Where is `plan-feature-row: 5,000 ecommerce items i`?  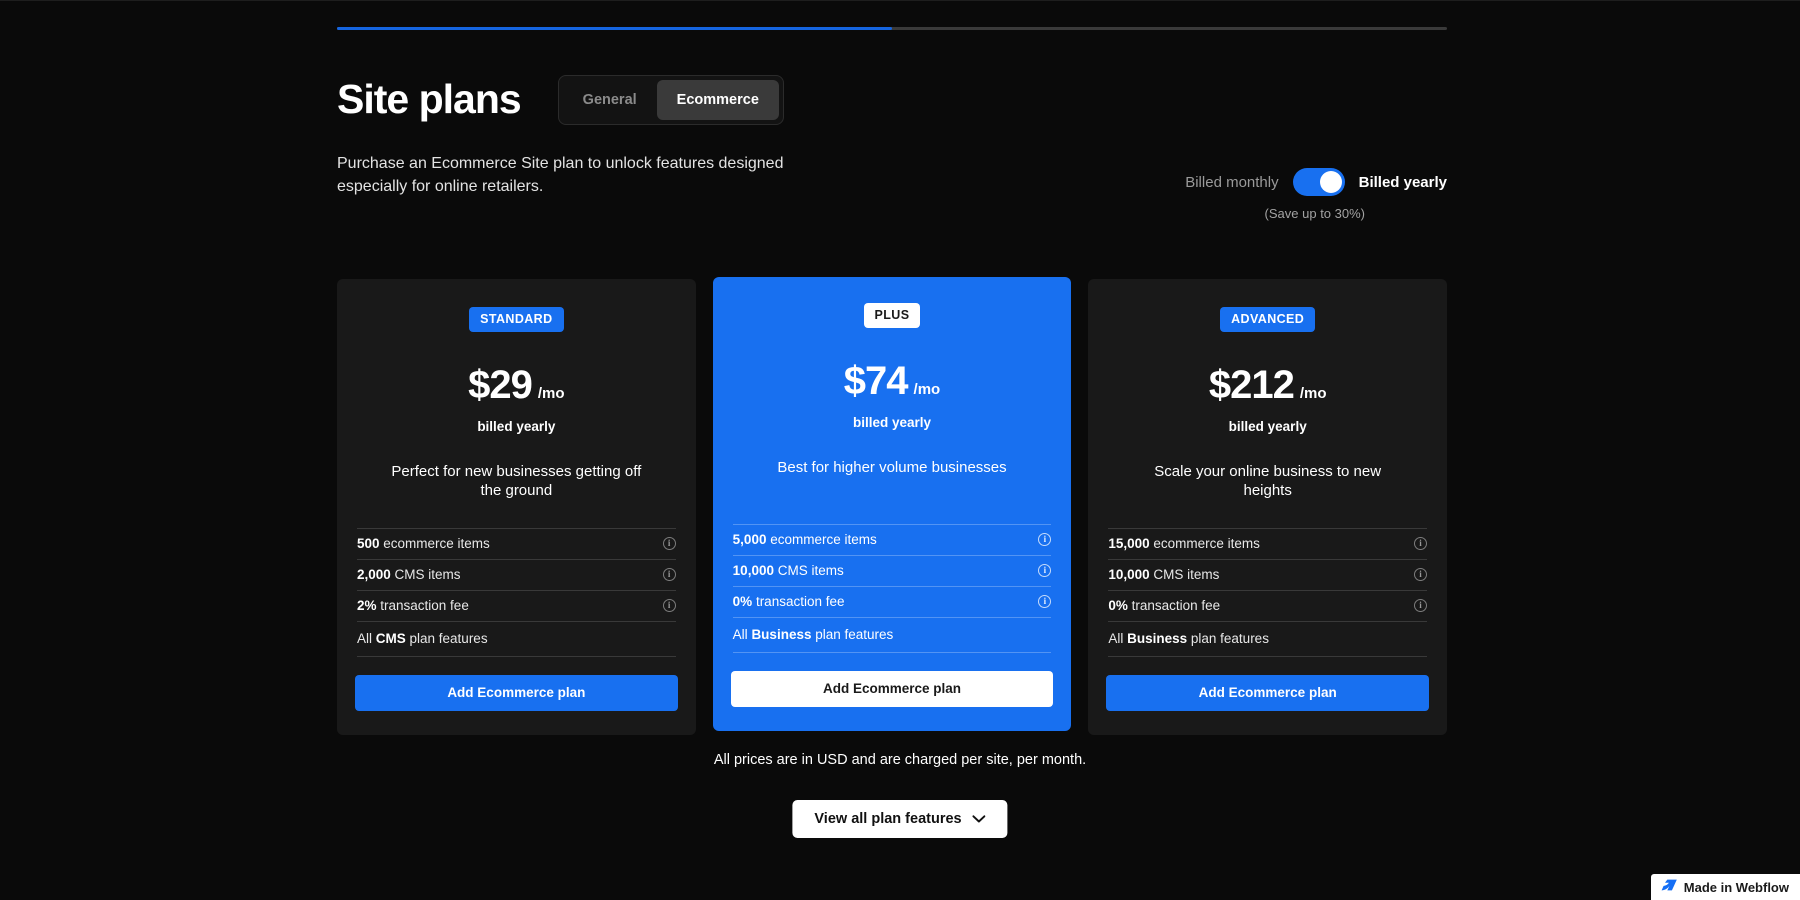
plan-feature-row: 5,000 ecommerce items i is located at coordinates (892, 539).